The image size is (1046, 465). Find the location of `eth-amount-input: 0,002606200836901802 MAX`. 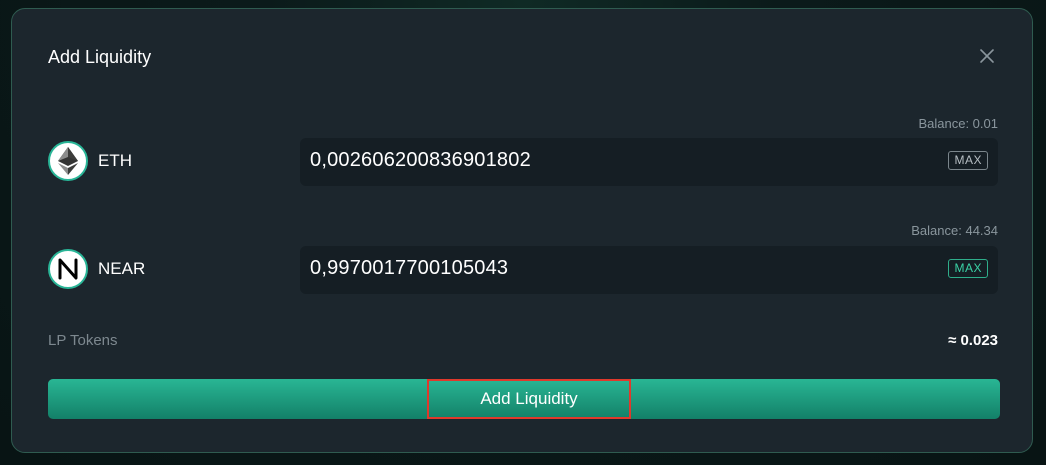

eth-amount-input: 0,002606200836901802 MAX is located at coordinates (649, 162).